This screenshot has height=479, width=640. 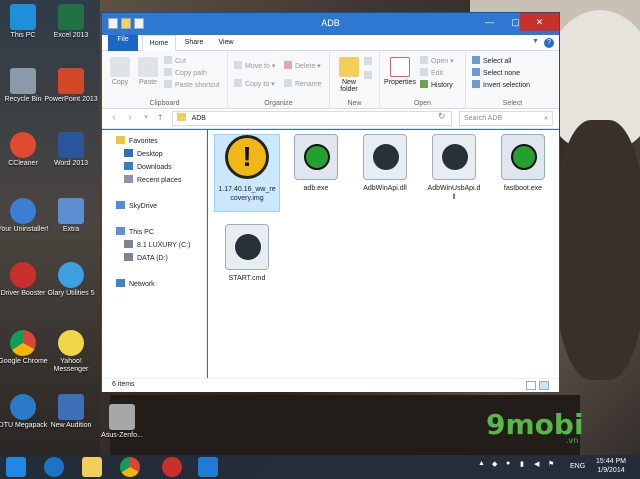 I want to click on forward-arrow-icon: ›, so click(x=130, y=118).